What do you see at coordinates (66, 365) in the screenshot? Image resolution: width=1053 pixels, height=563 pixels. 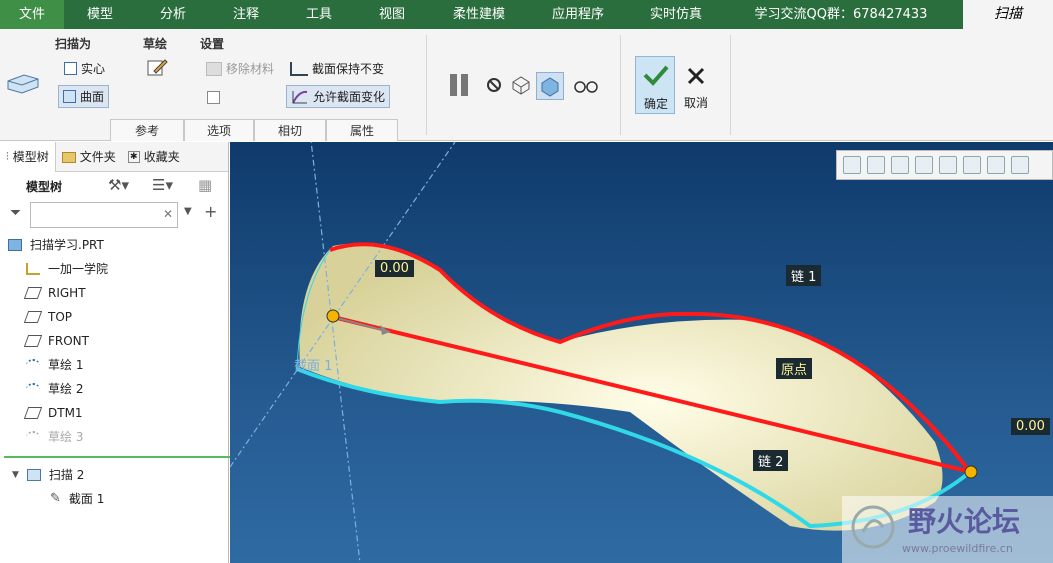 I see `tree-item-label: 草绘 1` at bounding box center [66, 365].